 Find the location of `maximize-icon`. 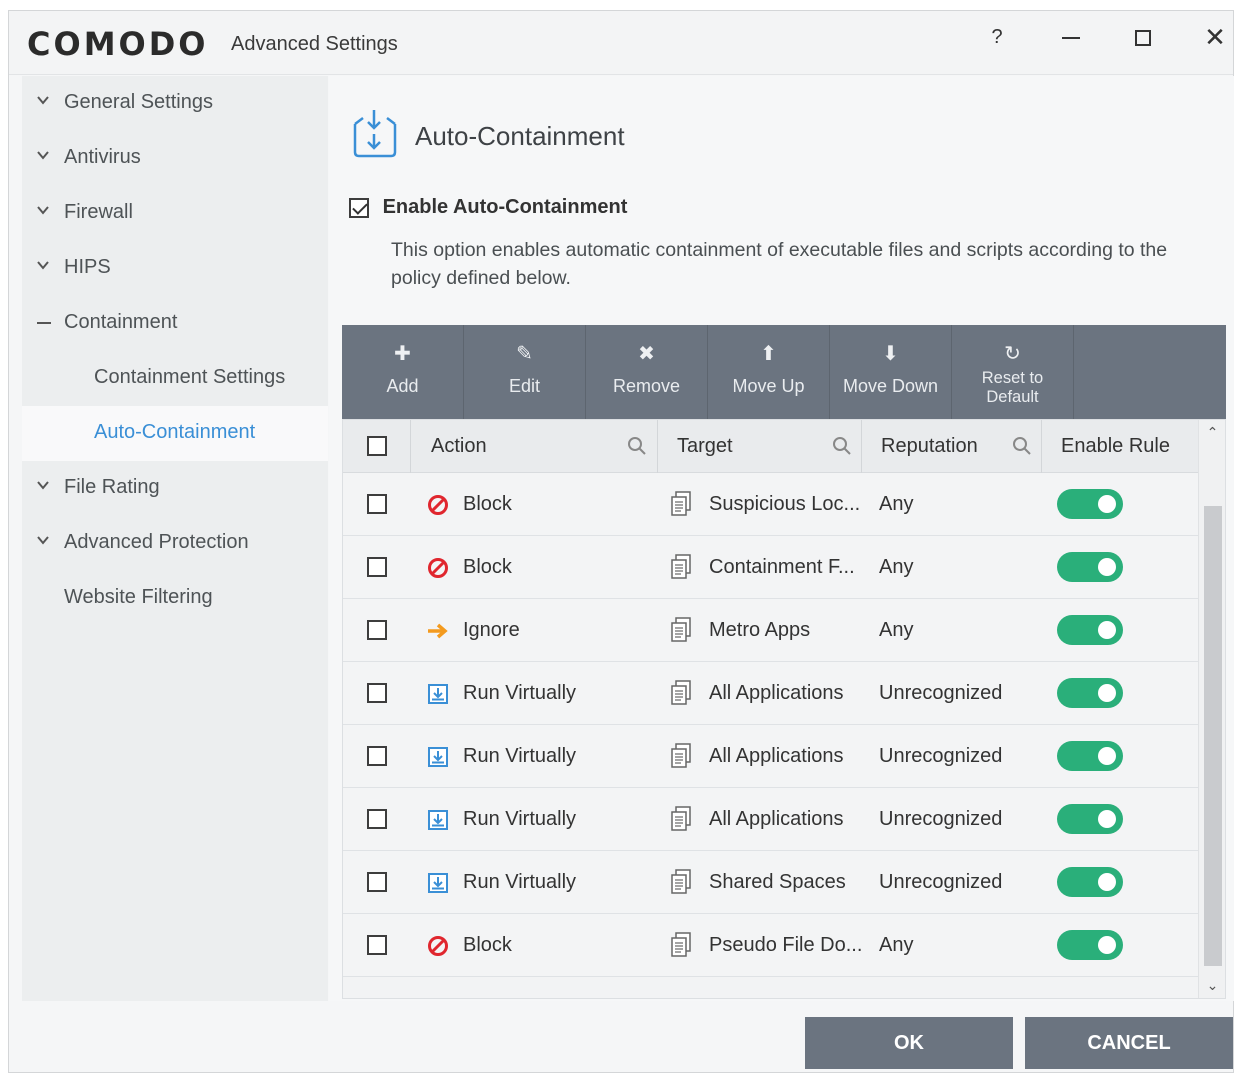

maximize-icon is located at coordinates (1143, 38).